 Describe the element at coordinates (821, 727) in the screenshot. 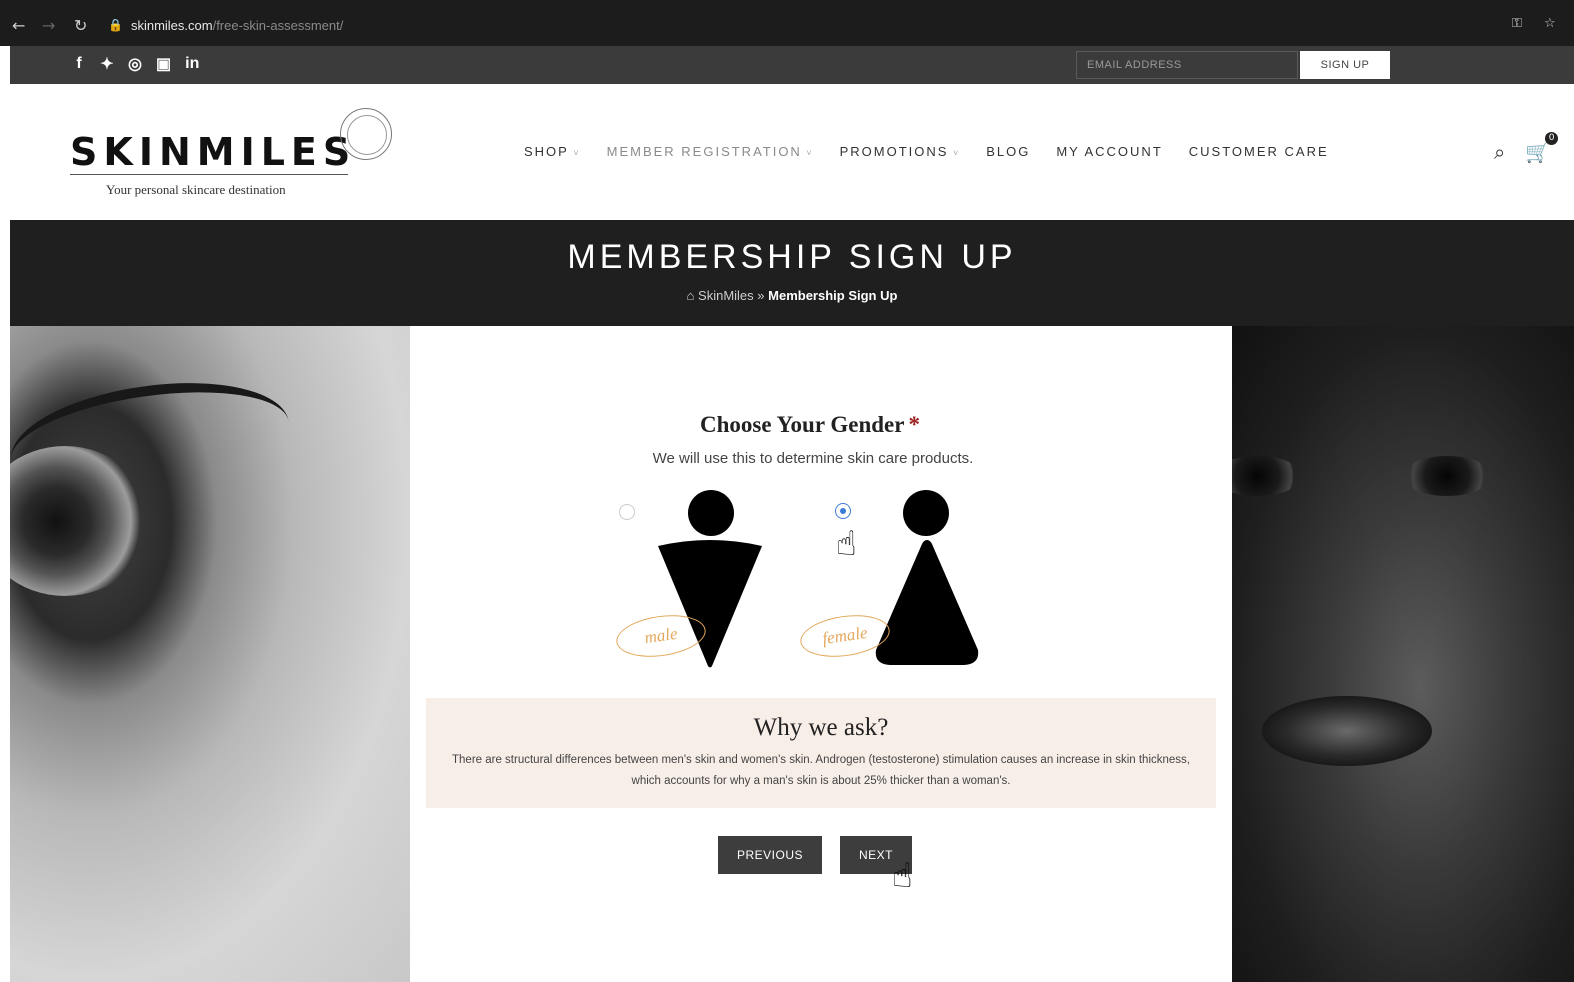

I see `why-title: Why we ask?` at that location.